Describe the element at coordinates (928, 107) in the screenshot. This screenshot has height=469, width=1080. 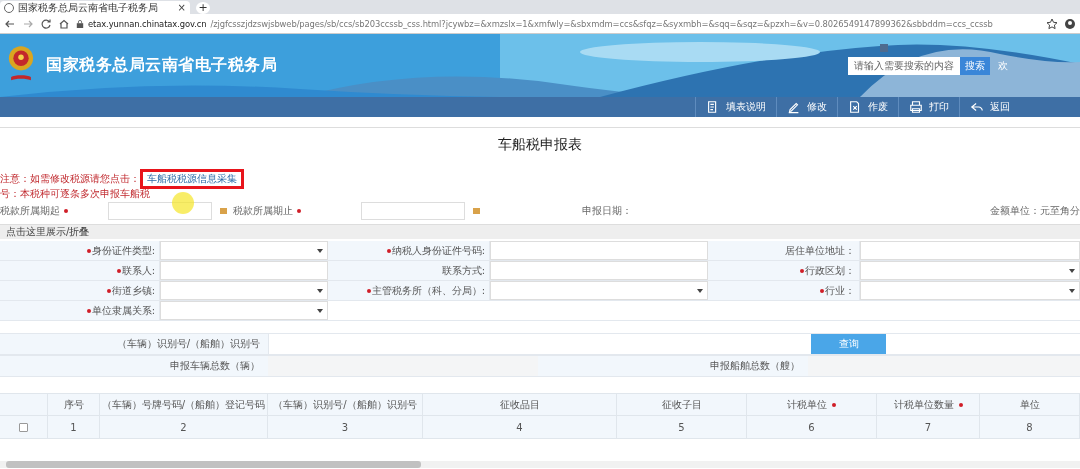
I see `toolbar-button: 打印` at that location.